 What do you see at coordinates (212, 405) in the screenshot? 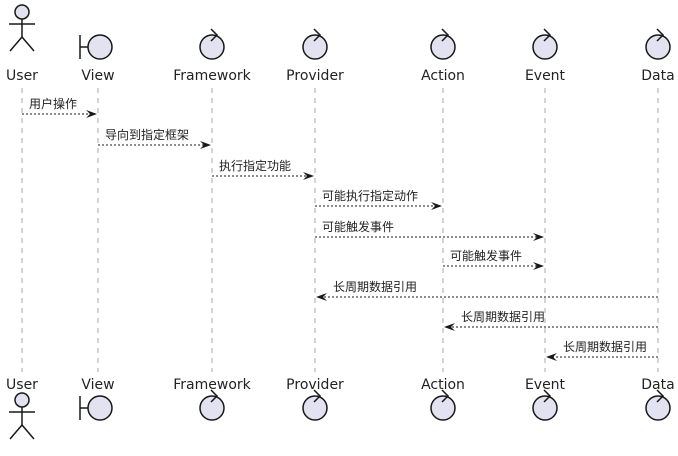
I see `bottom-control-framework-icon` at bounding box center [212, 405].